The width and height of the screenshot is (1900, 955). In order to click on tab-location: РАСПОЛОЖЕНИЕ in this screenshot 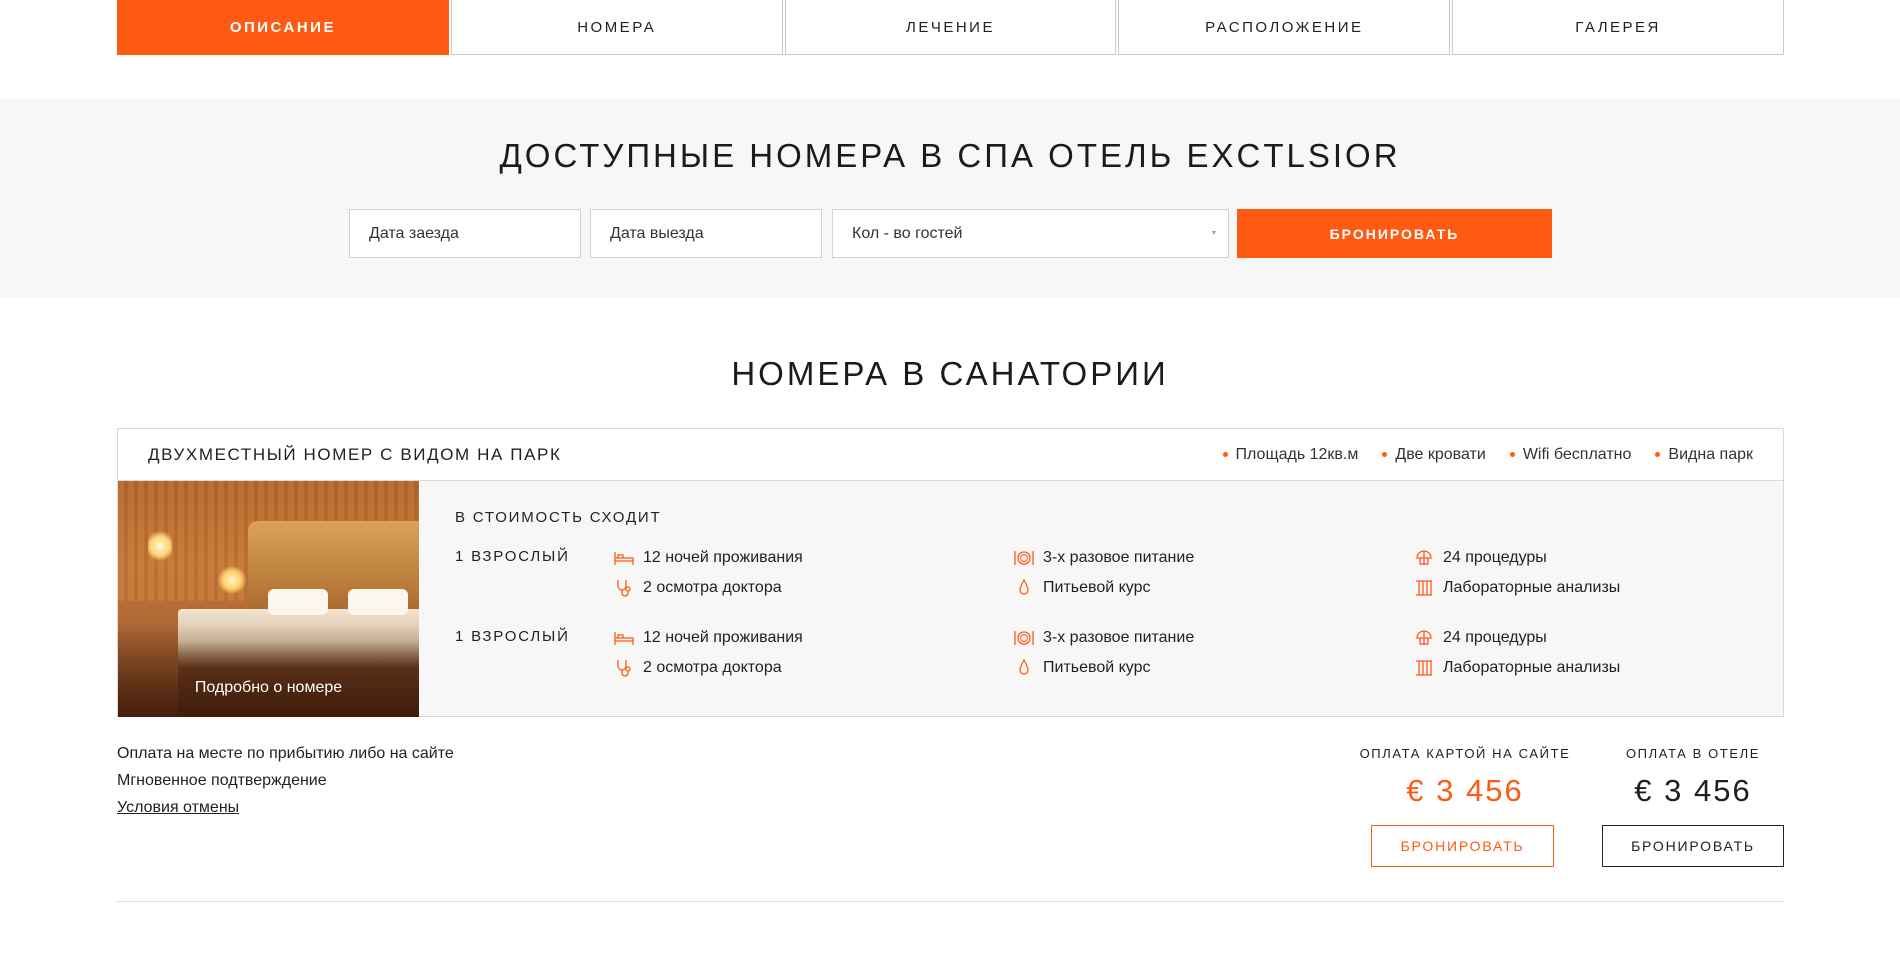, I will do `click(1284, 27)`.